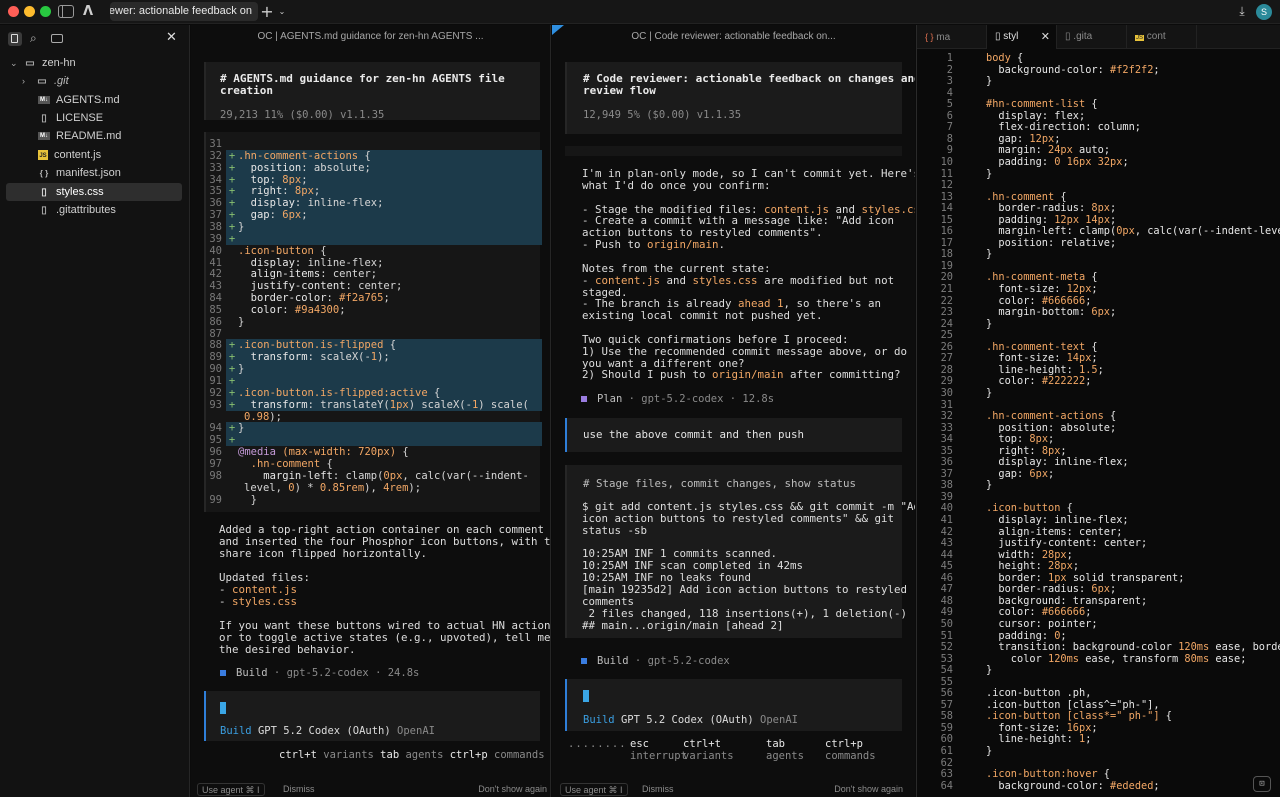 The width and height of the screenshot is (1280, 797). Describe the element at coordinates (1068, 36) in the screenshot. I see `file-icon: ▯` at that location.